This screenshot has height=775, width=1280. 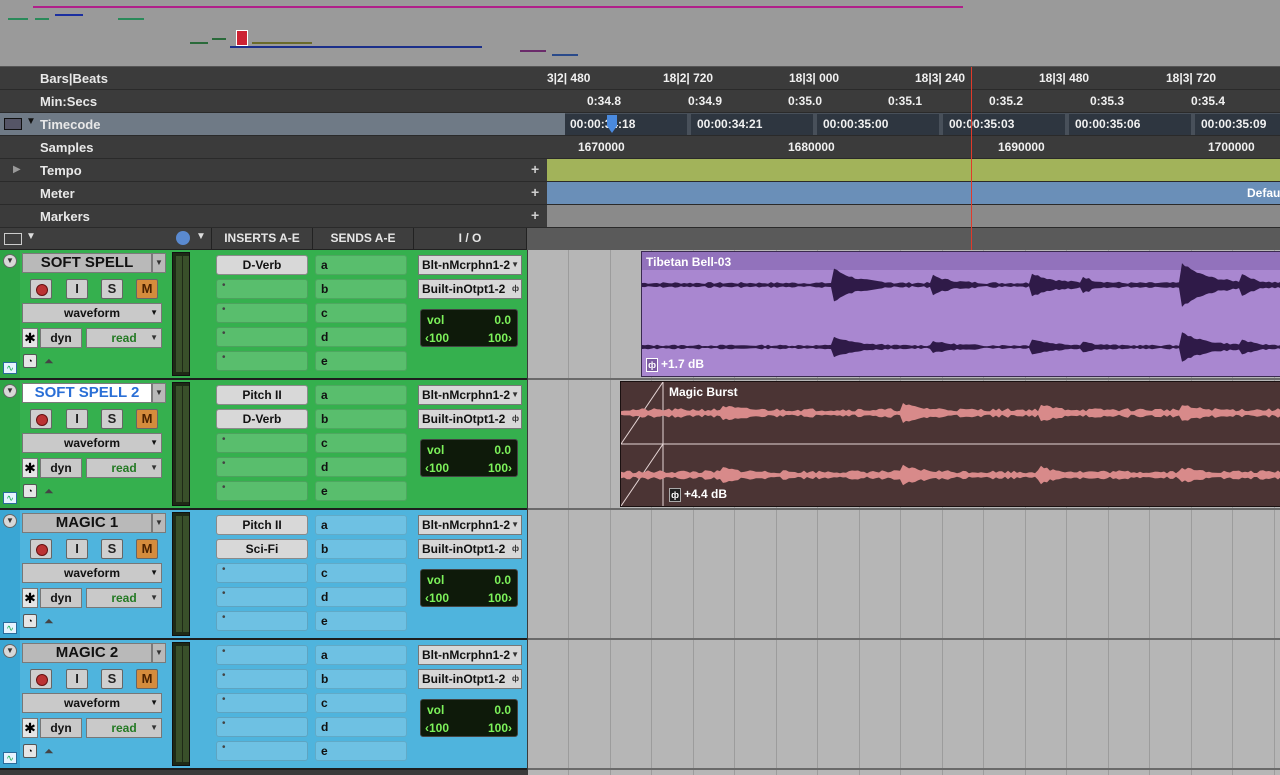 What do you see at coordinates (640, 147) in the screenshot?
I see `ruler-samples: Samples 1670000 1680000 1690000 1700000` at bounding box center [640, 147].